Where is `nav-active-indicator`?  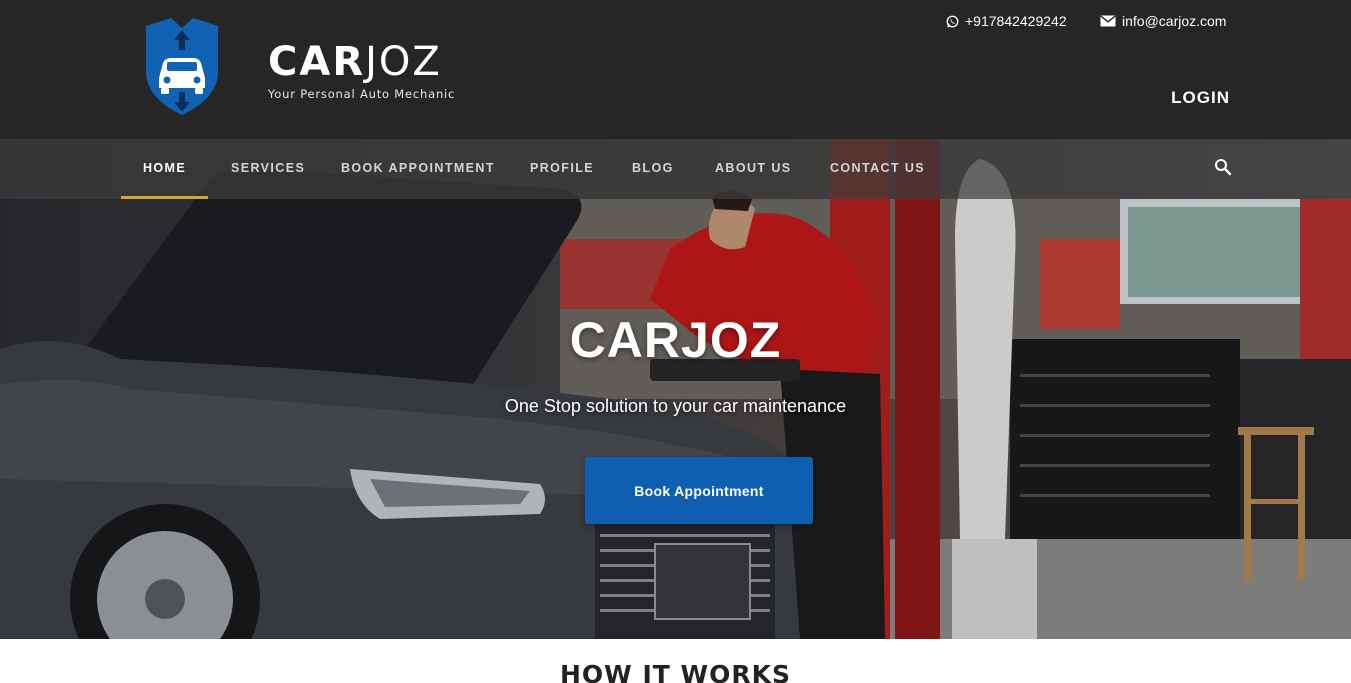
nav-active-indicator is located at coordinates (164, 197).